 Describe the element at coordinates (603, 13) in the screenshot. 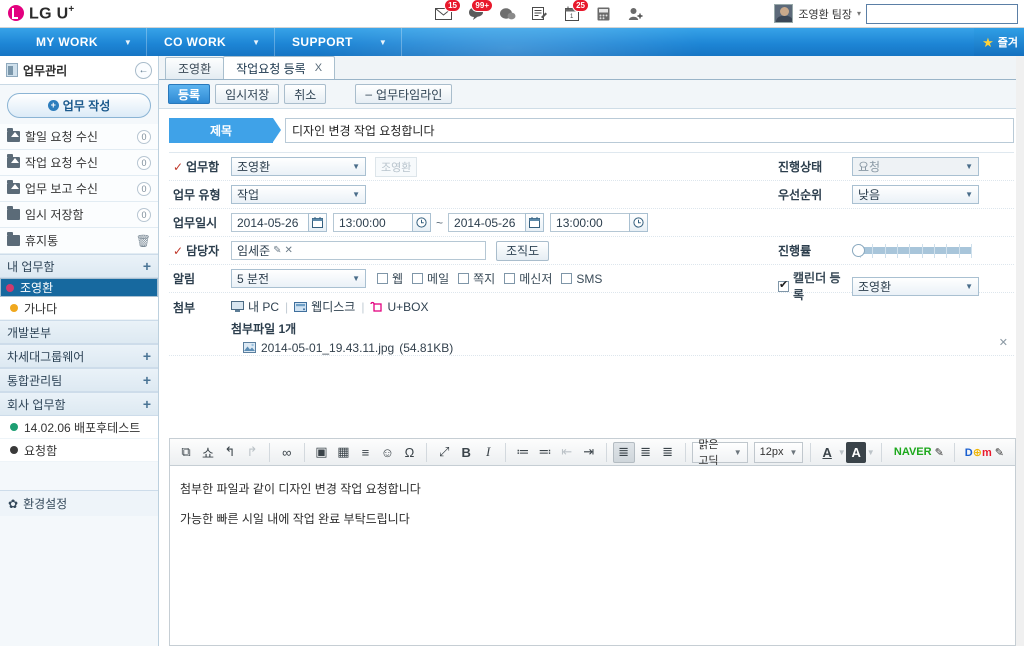

I see `calculator-icon` at that location.